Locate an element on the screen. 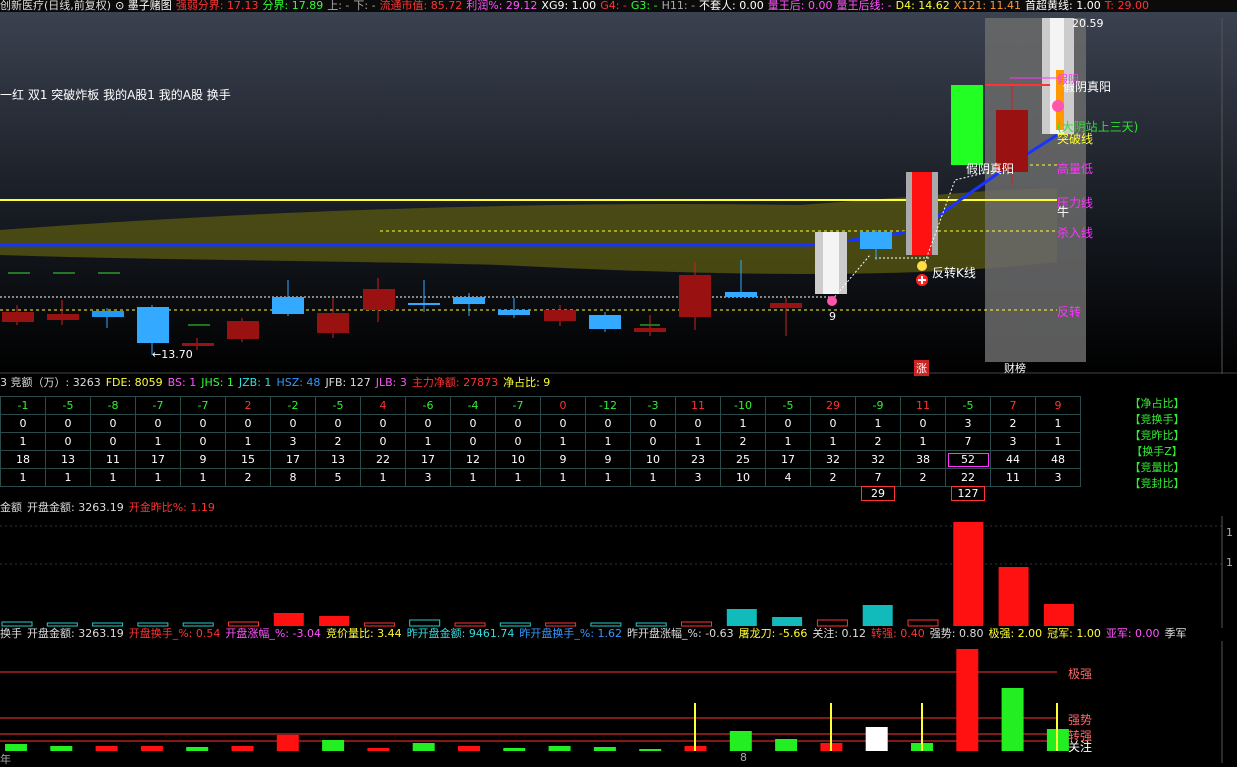  volume-panel: 1 1 is located at coordinates (618, 572).